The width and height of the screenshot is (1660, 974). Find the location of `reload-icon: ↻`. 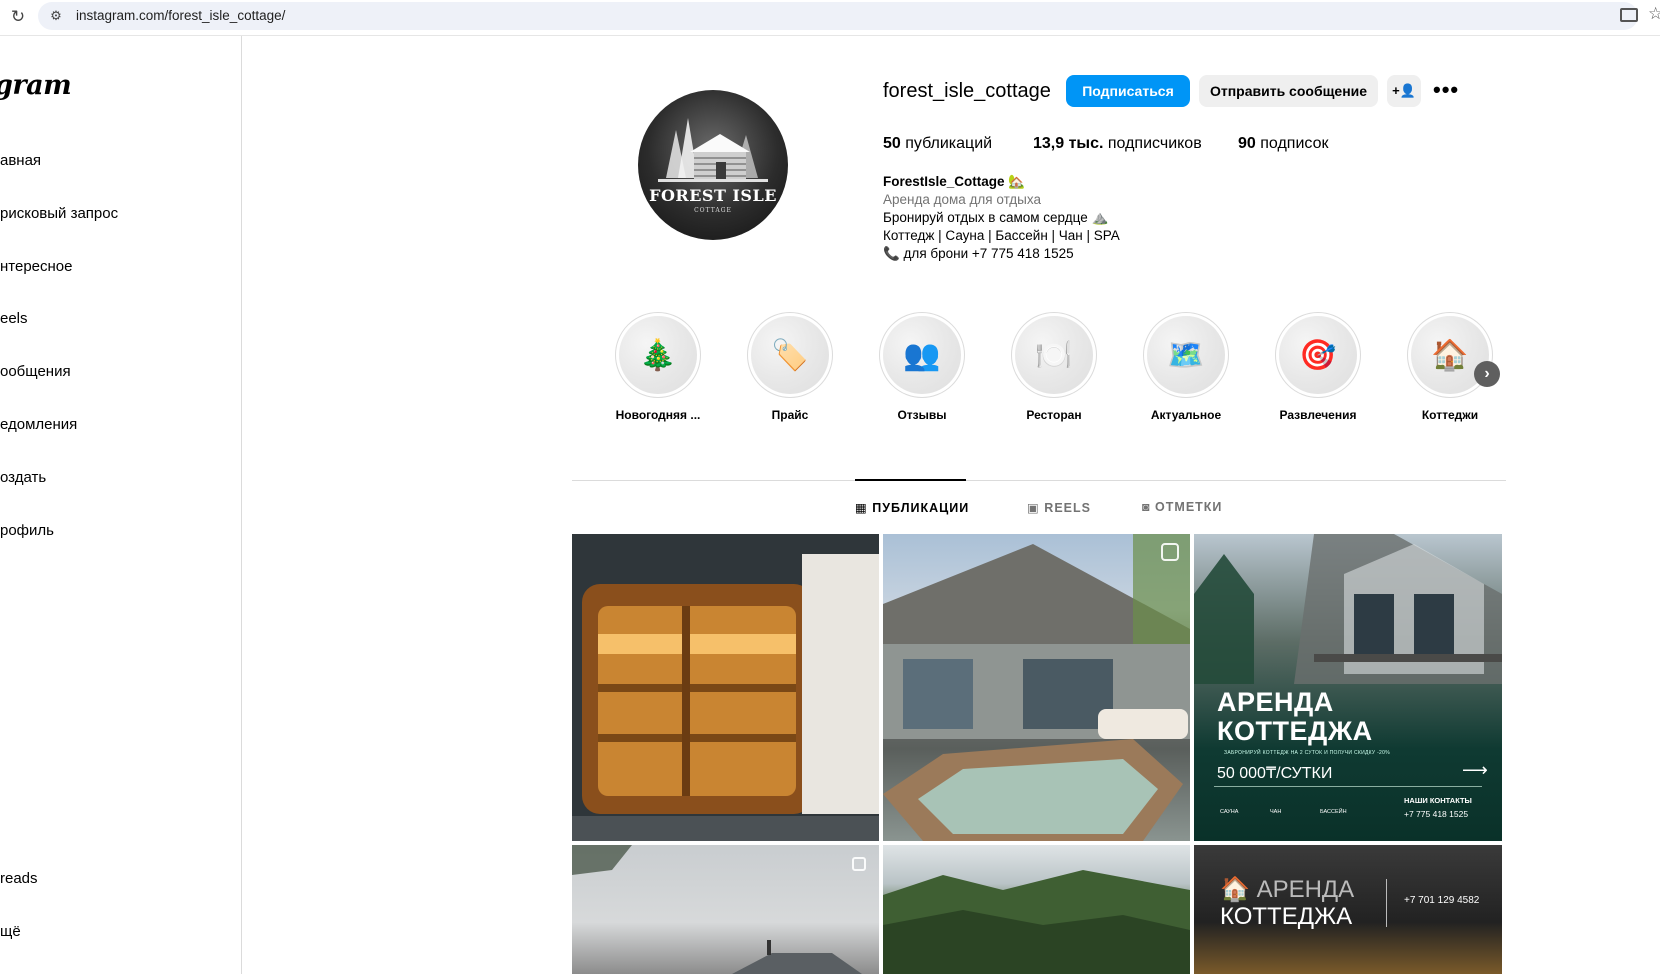

reload-icon: ↻ is located at coordinates (18, 17).